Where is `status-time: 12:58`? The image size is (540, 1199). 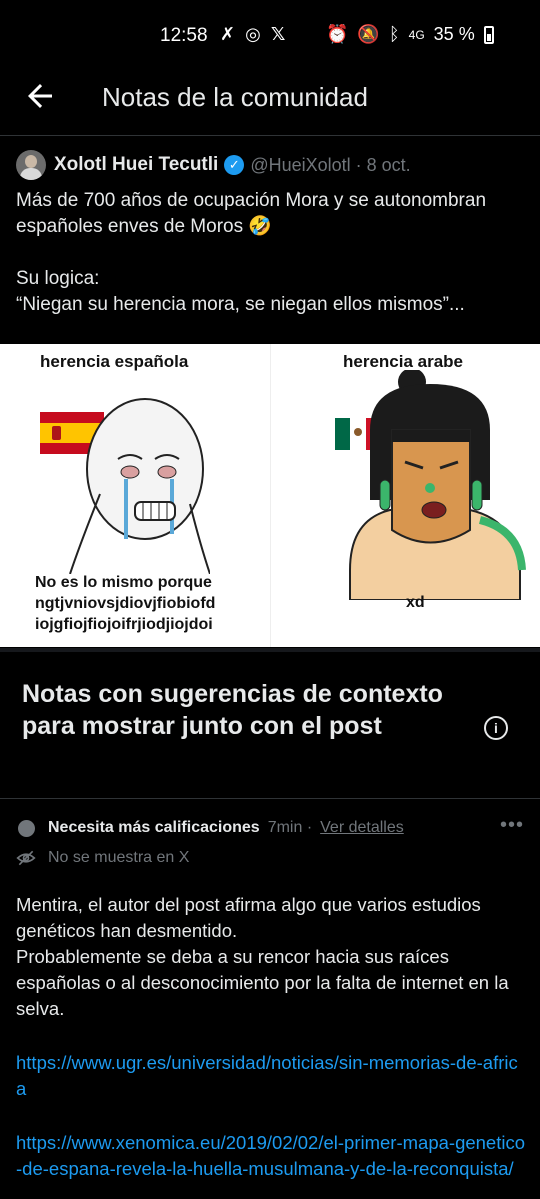
status-time: 12:58 is located at coordinates (184, 35).